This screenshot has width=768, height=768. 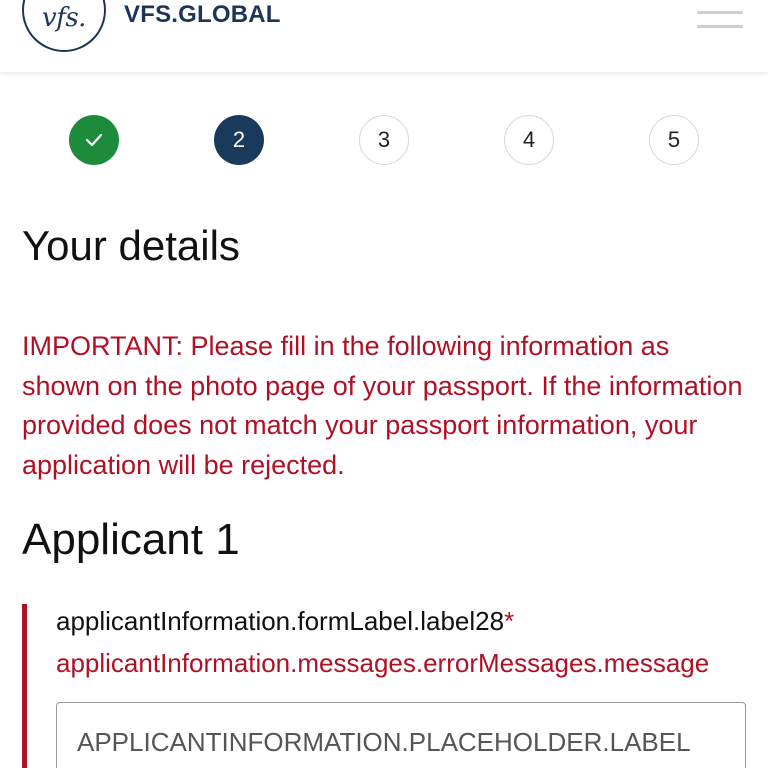 What do you see at coordinates (131, 539) in the screenshot?
I see `applicant-heading: Applicant 1` at bounding box center [131, 539].